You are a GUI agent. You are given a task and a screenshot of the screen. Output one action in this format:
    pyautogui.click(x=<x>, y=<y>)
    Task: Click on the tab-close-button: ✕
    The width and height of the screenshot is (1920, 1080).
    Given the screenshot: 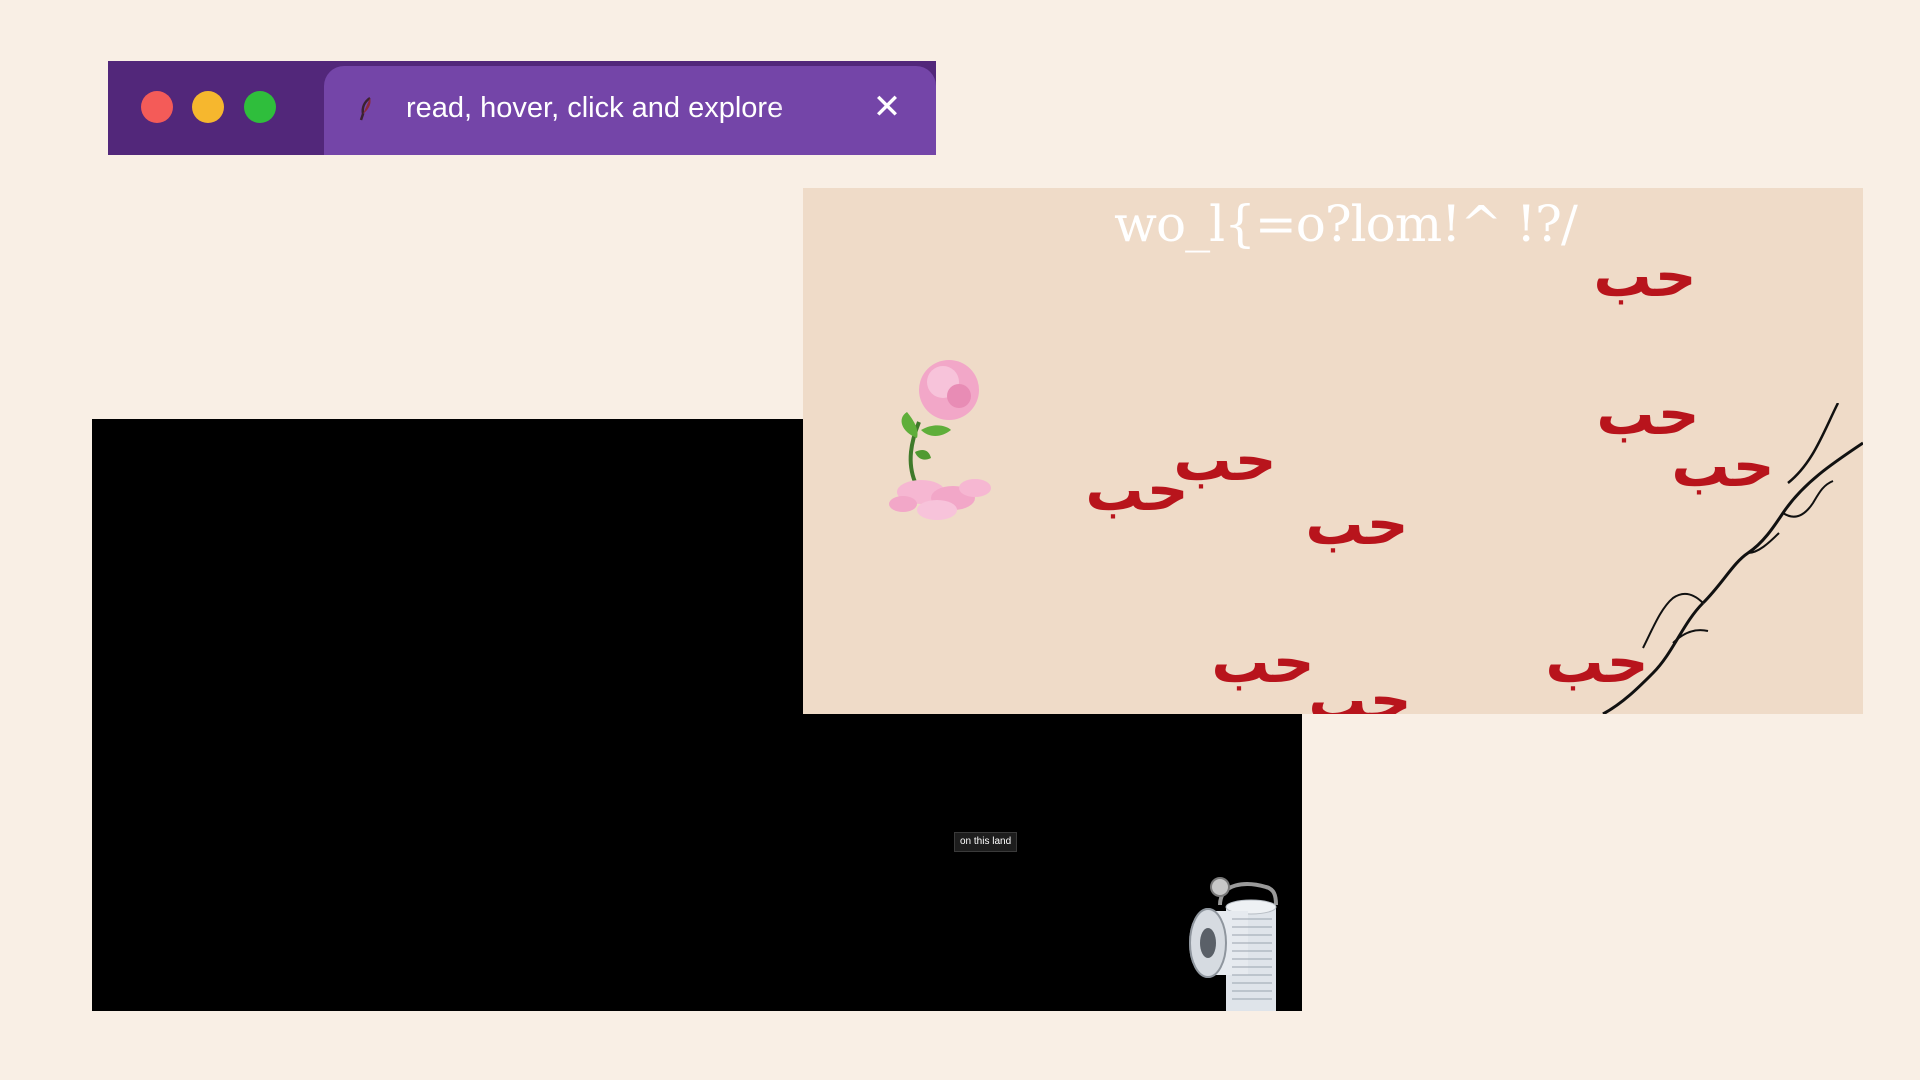 What is the action you would take?
    pyautogui.click(x=887, y=107)
    